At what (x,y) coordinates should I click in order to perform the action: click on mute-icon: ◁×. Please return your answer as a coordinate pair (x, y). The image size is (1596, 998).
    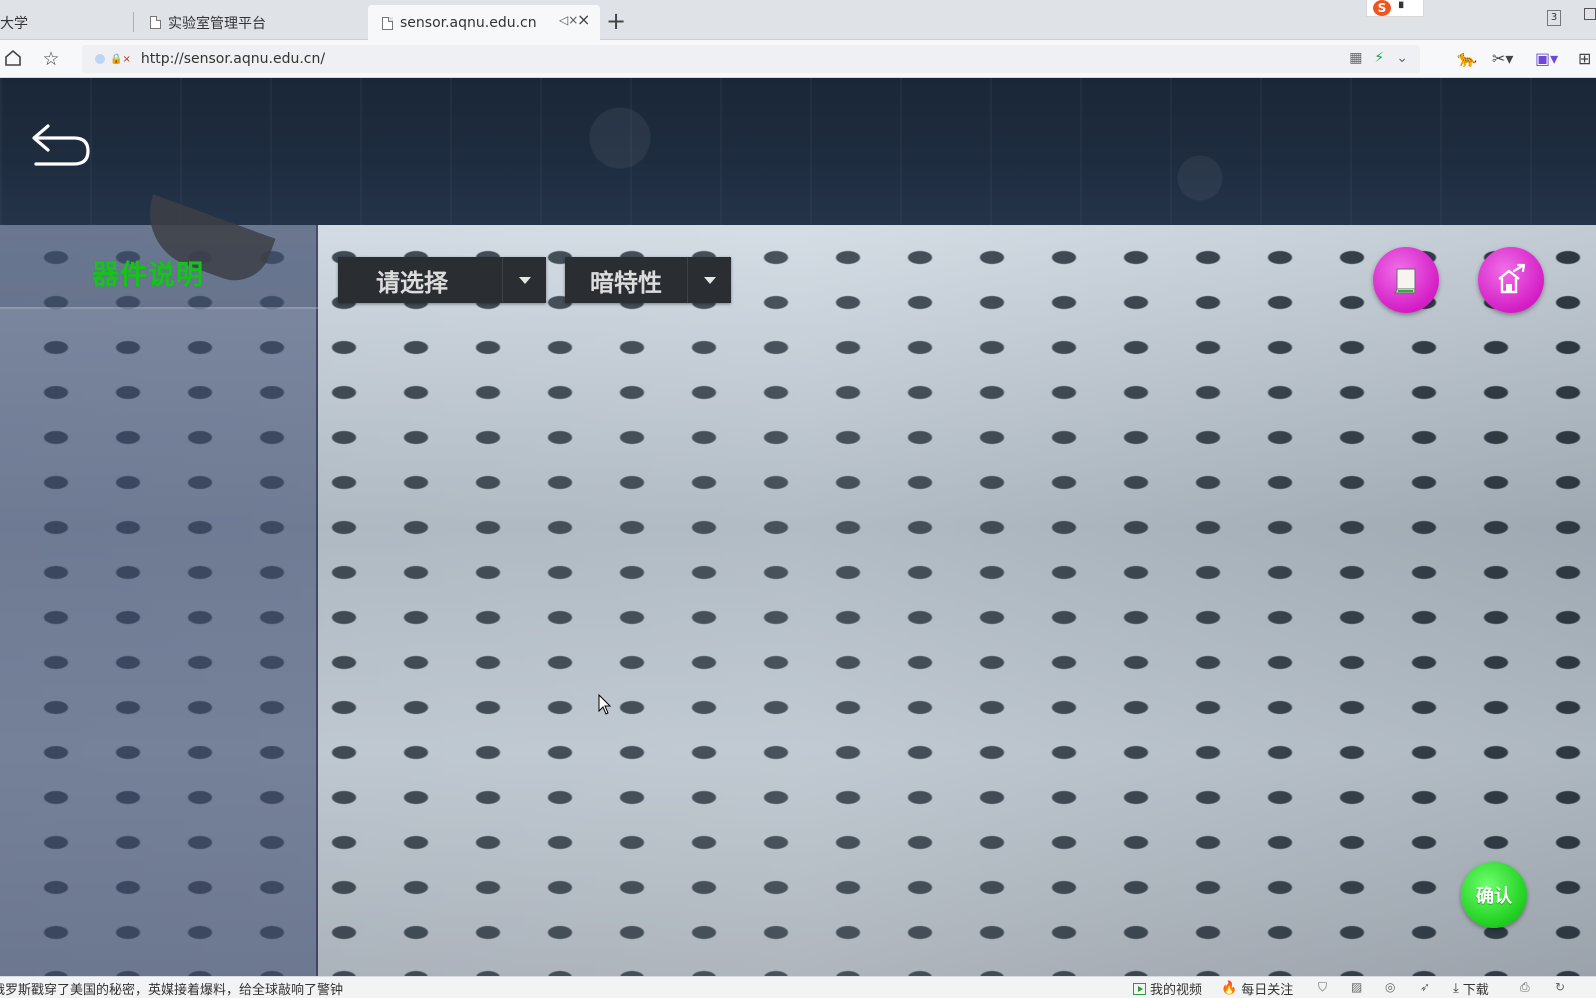
    Looking at the image, I should click on (568, 20).